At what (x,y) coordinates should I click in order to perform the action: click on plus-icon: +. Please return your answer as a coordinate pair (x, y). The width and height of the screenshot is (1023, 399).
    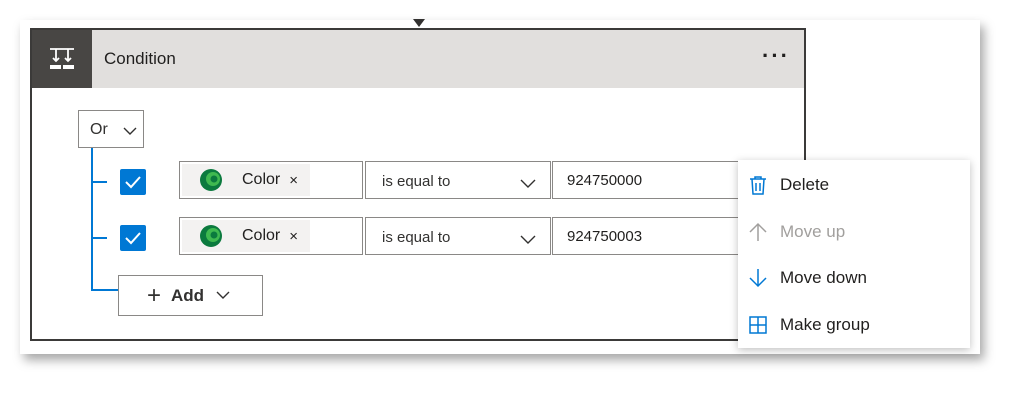
    Looking at the image, I should click on (154, 295).